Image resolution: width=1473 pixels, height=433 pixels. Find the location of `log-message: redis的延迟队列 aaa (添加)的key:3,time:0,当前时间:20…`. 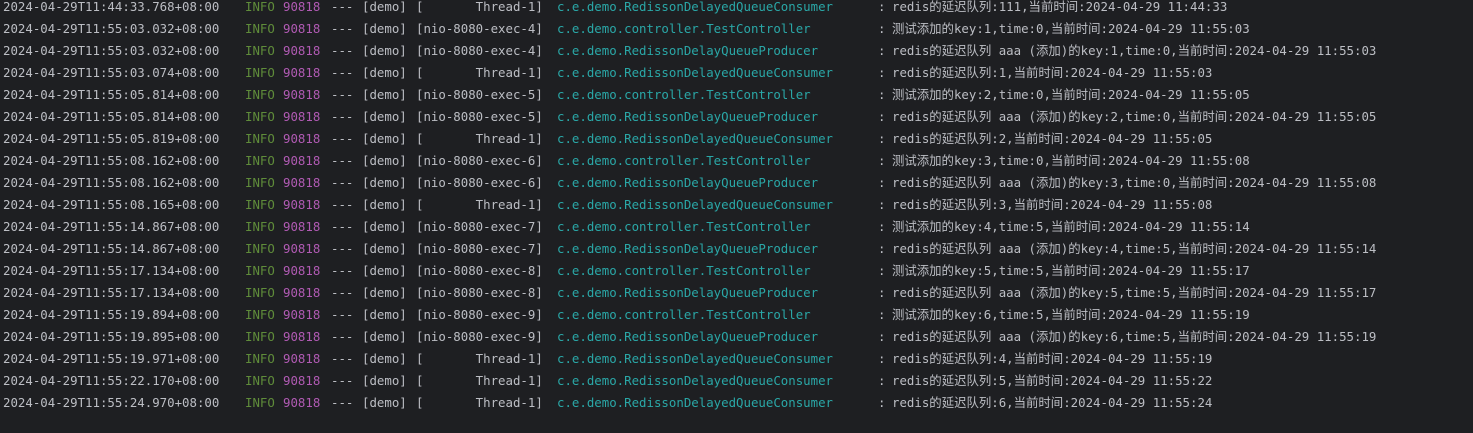

log-message: redis的延迟队列 aaa (添加)的key:3,time:0,当前时间:20… is located at coordinates (1134, 182).